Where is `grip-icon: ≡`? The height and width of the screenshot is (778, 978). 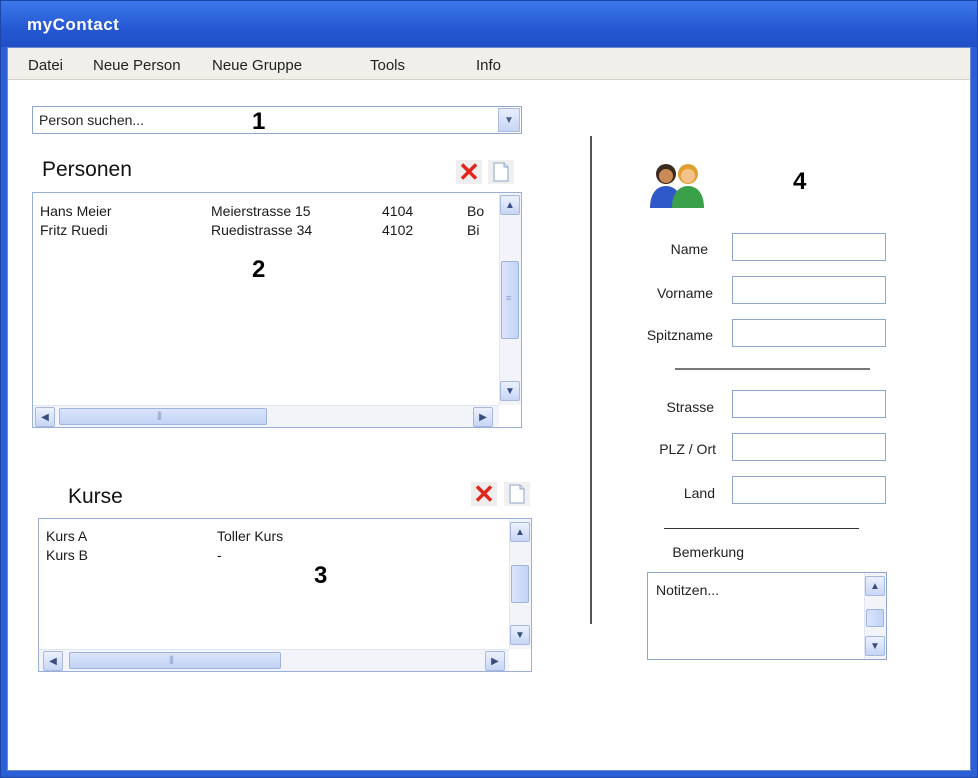
grip-icon: ≡ is located at coordinates (508, 298).